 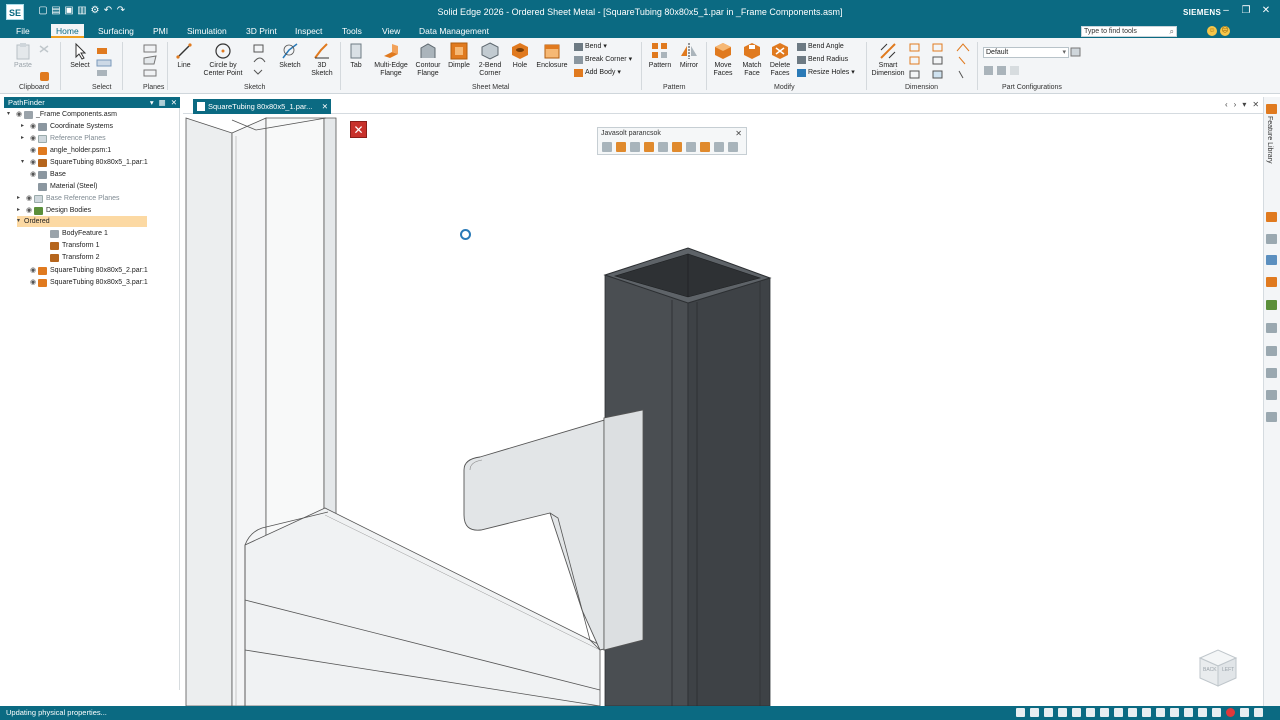 What do you see at coordinates (23, 31) in the screenshot?
I see `menu-file: File` at bounding box center [23, 31].